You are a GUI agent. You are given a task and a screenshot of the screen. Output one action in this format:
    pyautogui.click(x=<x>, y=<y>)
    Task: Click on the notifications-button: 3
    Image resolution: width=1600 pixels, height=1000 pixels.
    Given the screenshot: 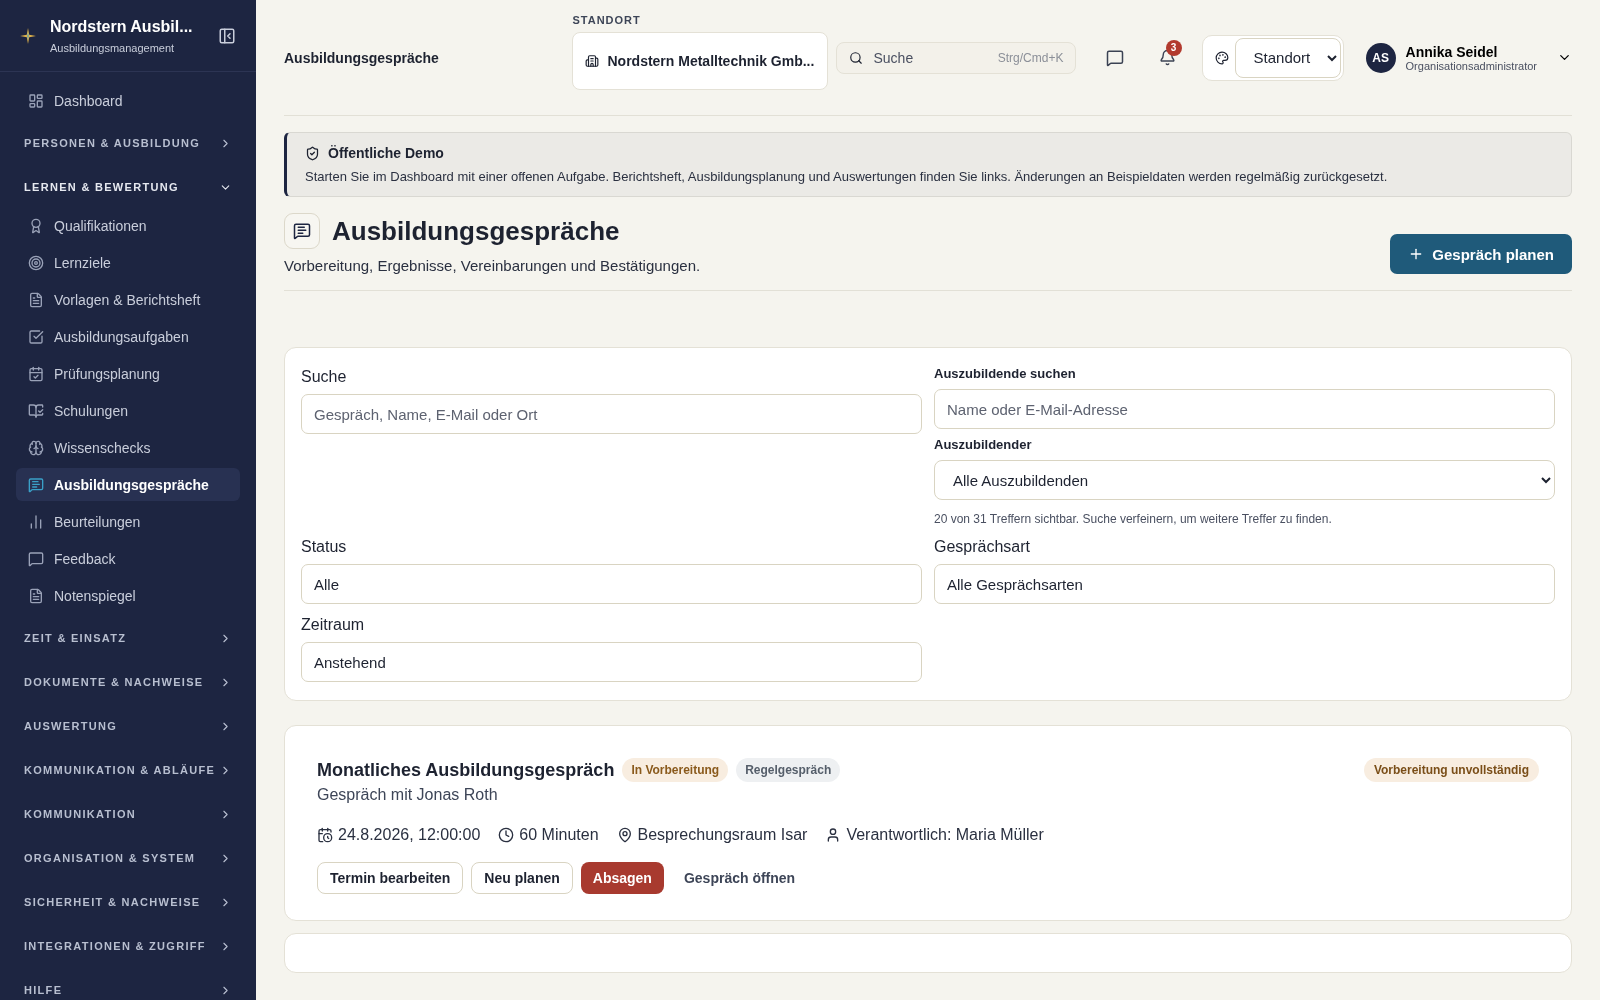 What is the action you would take?
    pyautogui.click(x=1167, y=57)
    